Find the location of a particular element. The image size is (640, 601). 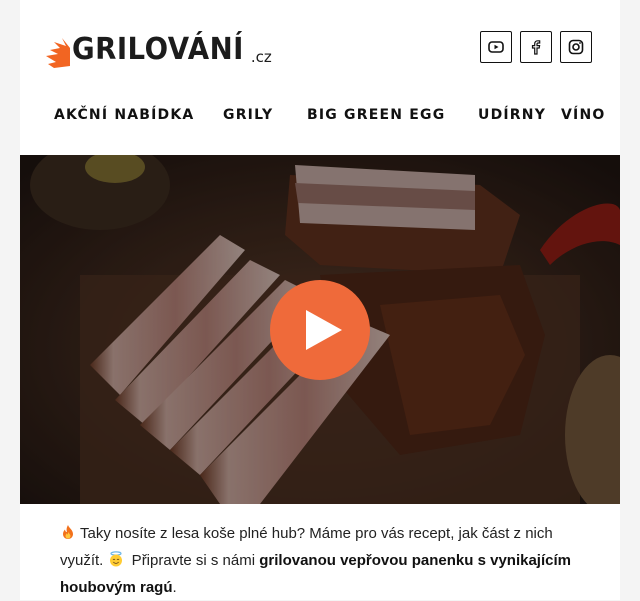

nav-item-akcni-nabidka: AKČNÍ NABÍDKA is located at coordinates (124, 115).